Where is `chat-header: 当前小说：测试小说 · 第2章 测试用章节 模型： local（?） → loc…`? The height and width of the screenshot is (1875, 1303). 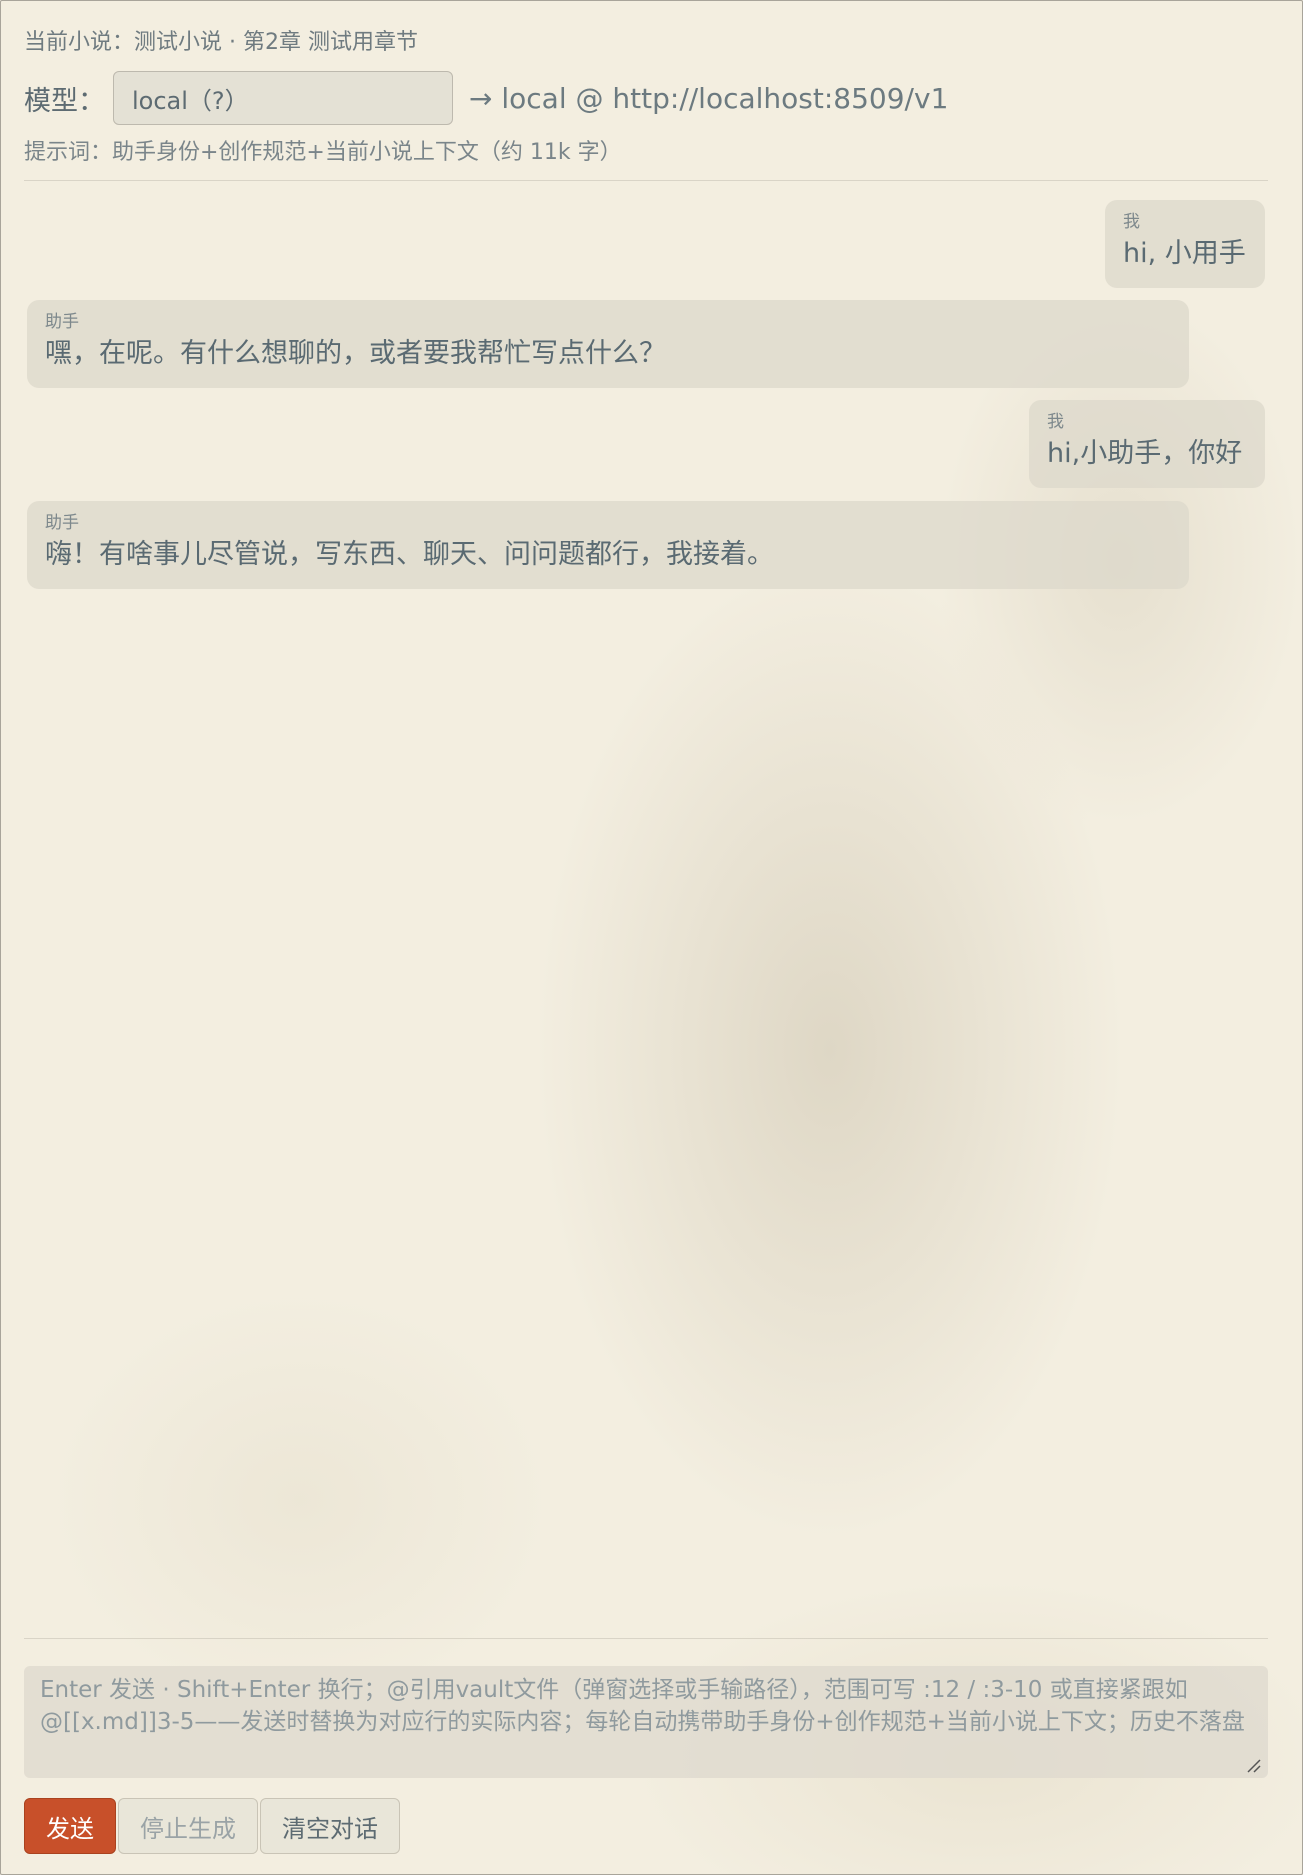
chat-header: 当前小说：测试小说 · 第2章 测试用章节 模型： local（?） → loc… is located at coordinates (646, 95).